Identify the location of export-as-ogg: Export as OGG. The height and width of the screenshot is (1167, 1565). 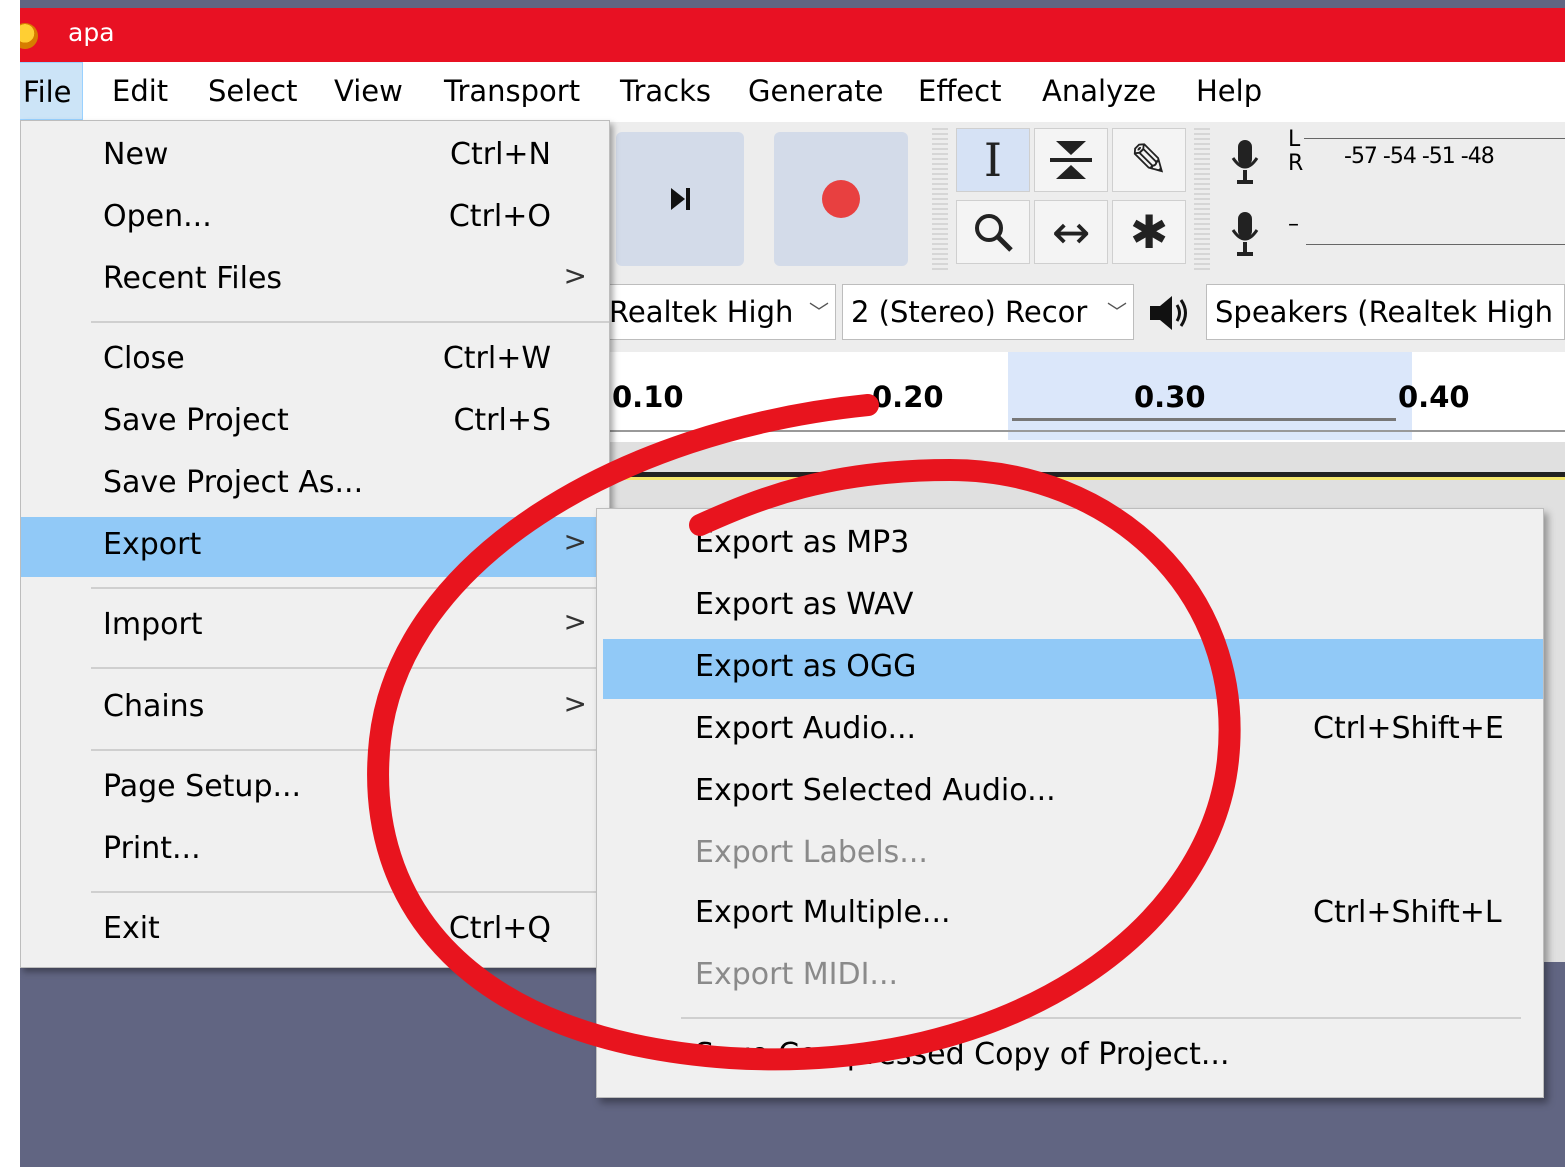
(1073, 669).